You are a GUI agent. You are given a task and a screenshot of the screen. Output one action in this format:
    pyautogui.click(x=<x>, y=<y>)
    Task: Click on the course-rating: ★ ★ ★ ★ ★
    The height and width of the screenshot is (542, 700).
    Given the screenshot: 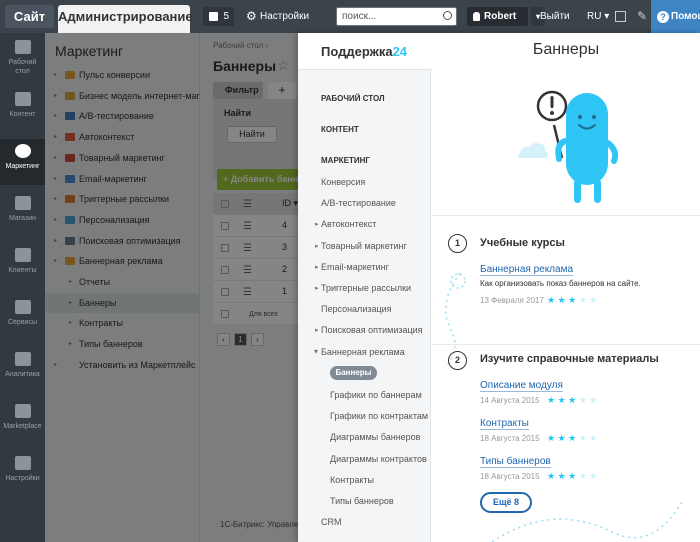 What is the action you would take?
    pyautogui.click(x=572, y=300)
    